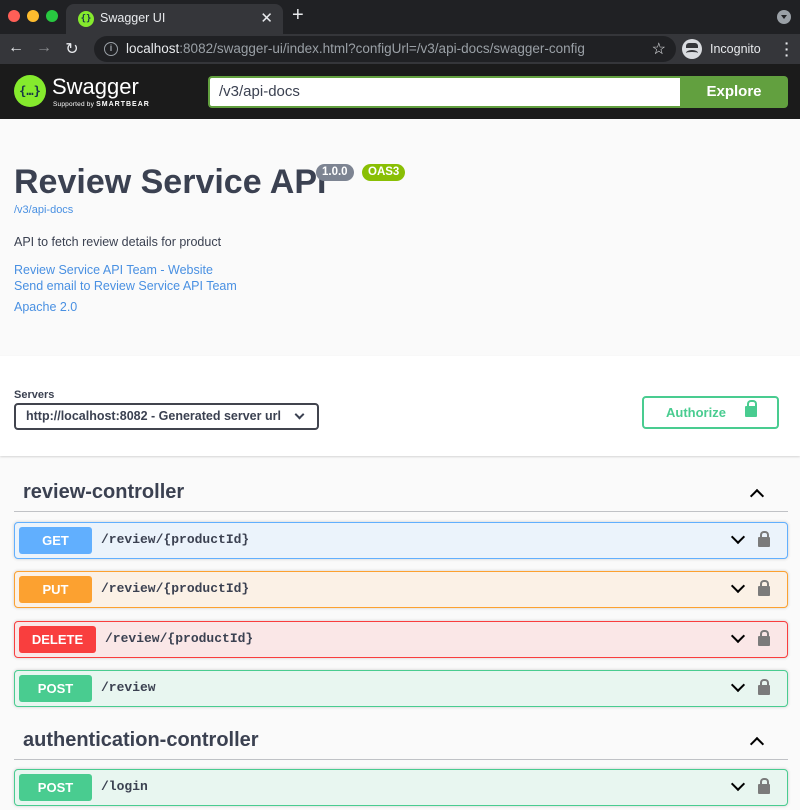  Describe the element at coordinates (384, 172) in the screenshot. I see `oas-badge: OAS3` at that location.